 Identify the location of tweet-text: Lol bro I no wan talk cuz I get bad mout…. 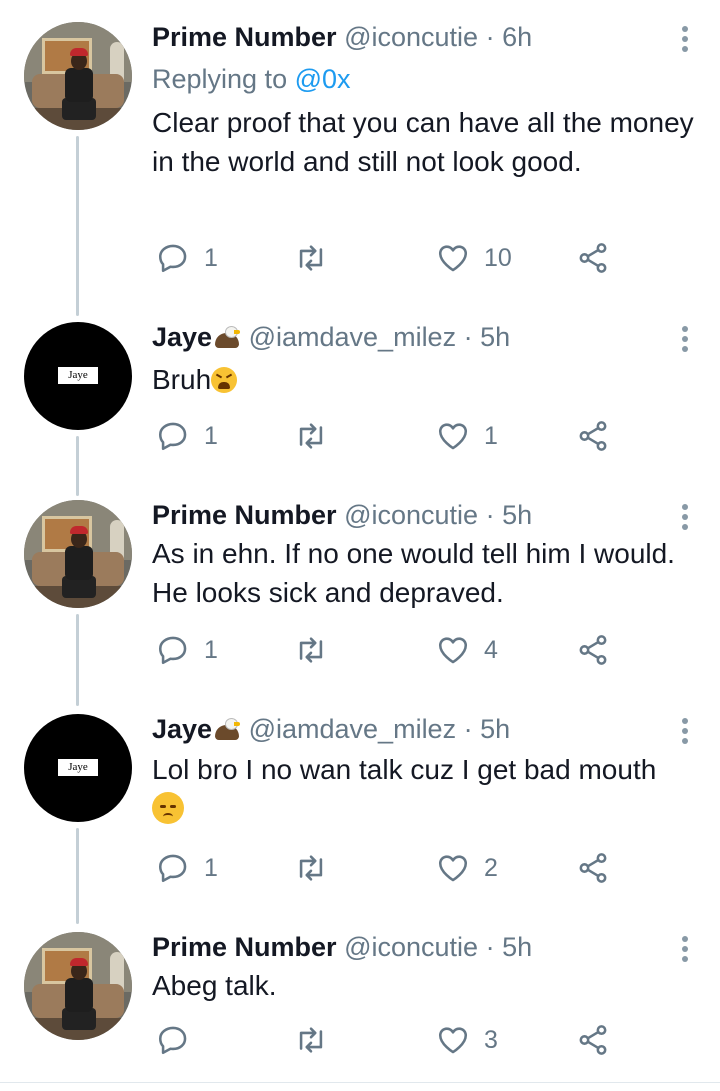
(404, 769).